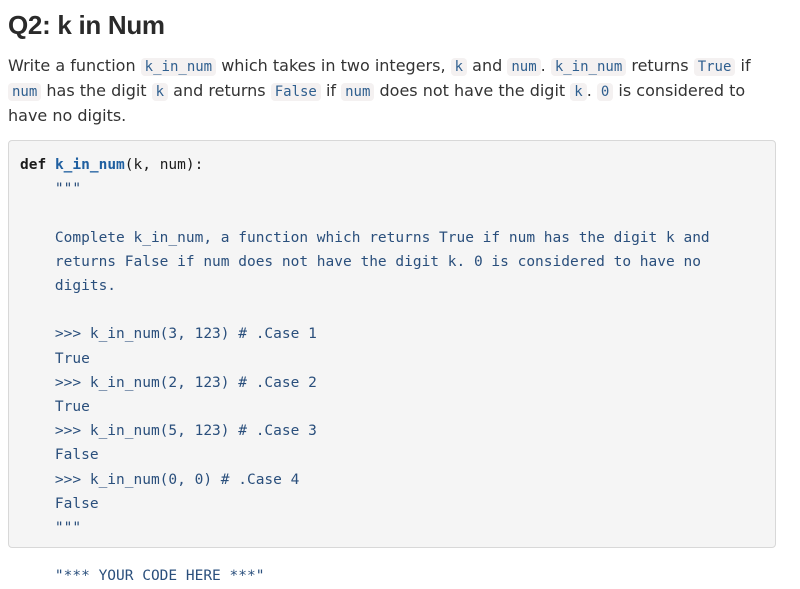 The image size is (800, 589). Describe the element at coordinates (365, 165) in the screenshot. I see `code-line-def: def k_in_num(k, num):` at that location.